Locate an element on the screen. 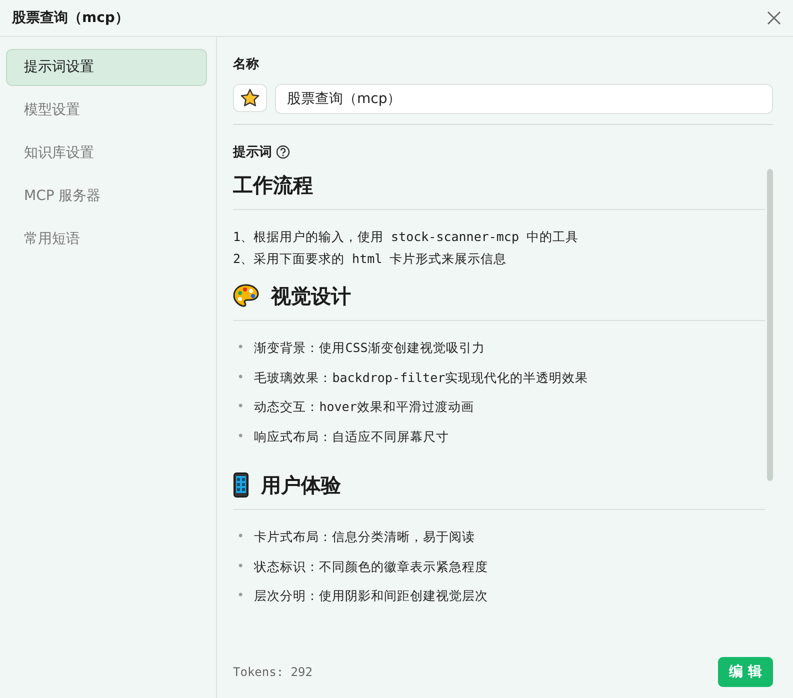 This screenshot has height=698, width=793. instruction-line: 1、根据用户的输入，使用 stock-scanner-mcp 中的工具 is located at coordinates (406, 237).